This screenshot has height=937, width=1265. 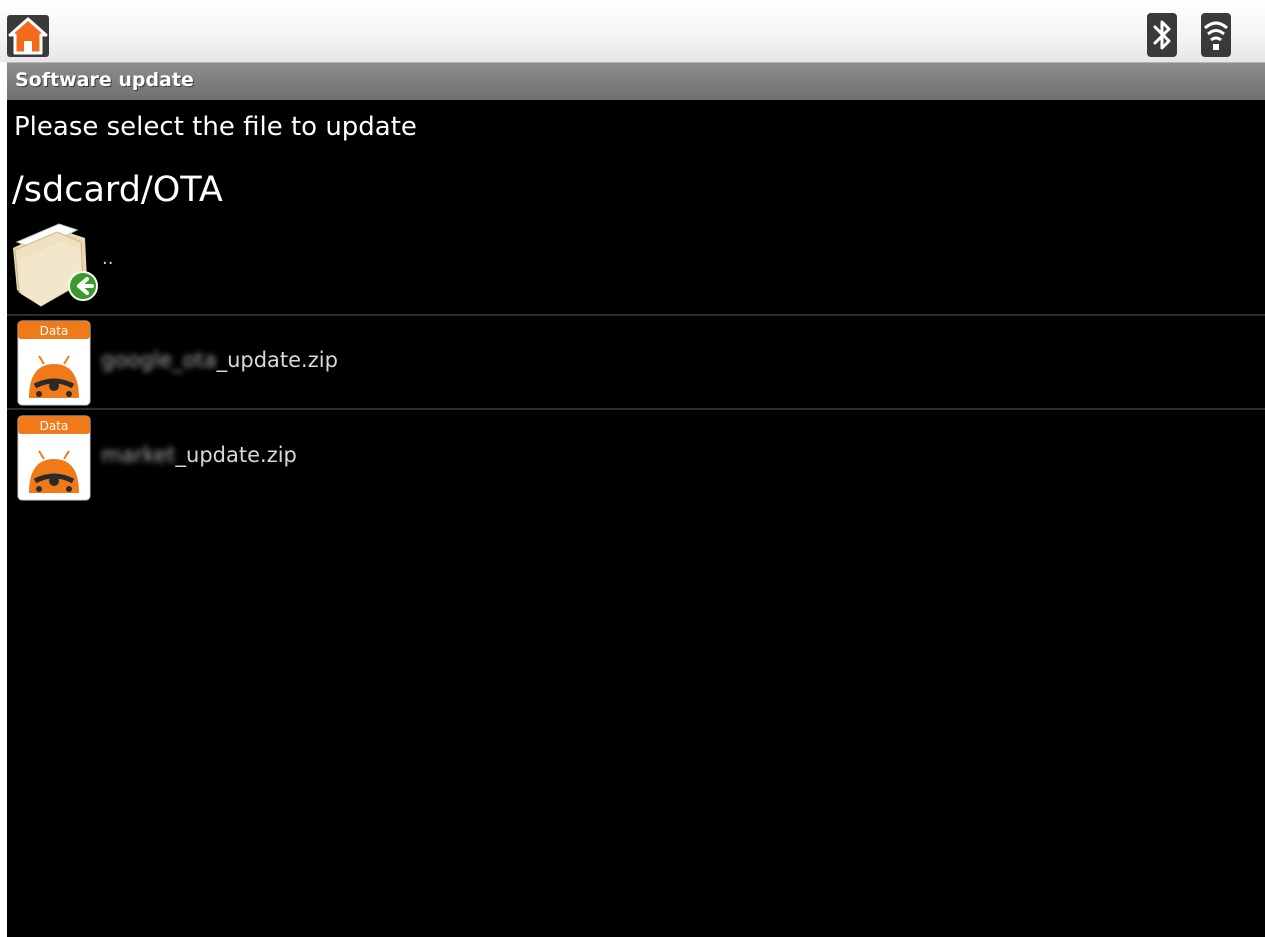 I want to click on home-icon, so click(x=28, y=36).